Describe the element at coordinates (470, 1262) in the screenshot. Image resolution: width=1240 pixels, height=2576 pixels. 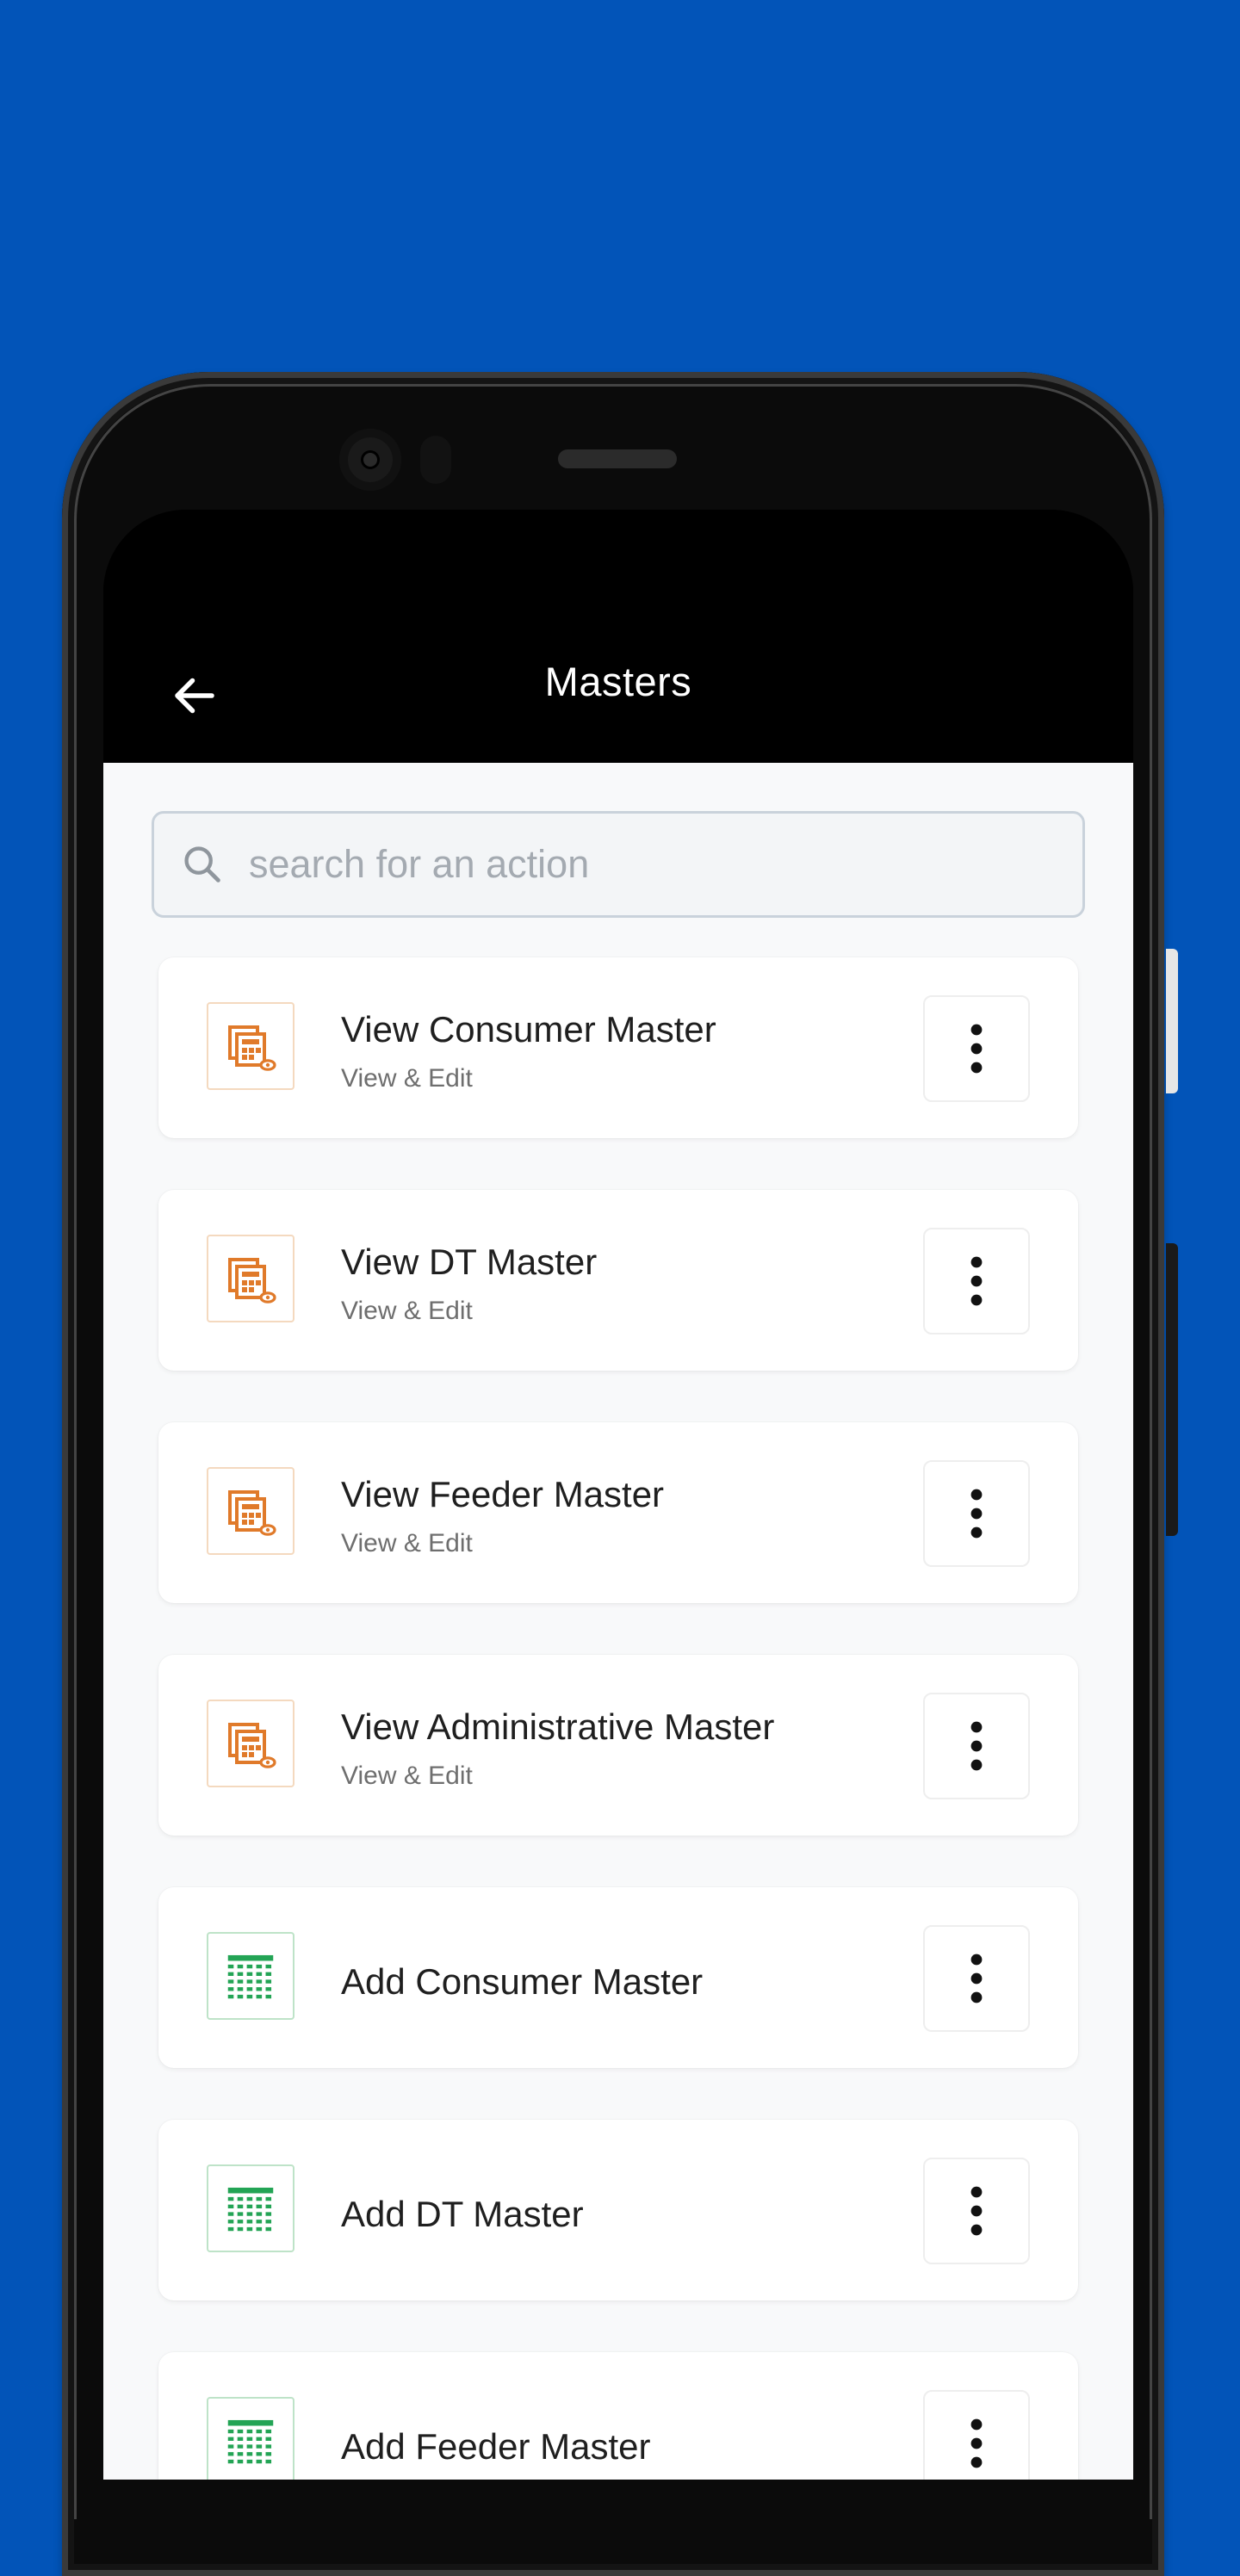
I see `item-title: View DT Master` at that location.